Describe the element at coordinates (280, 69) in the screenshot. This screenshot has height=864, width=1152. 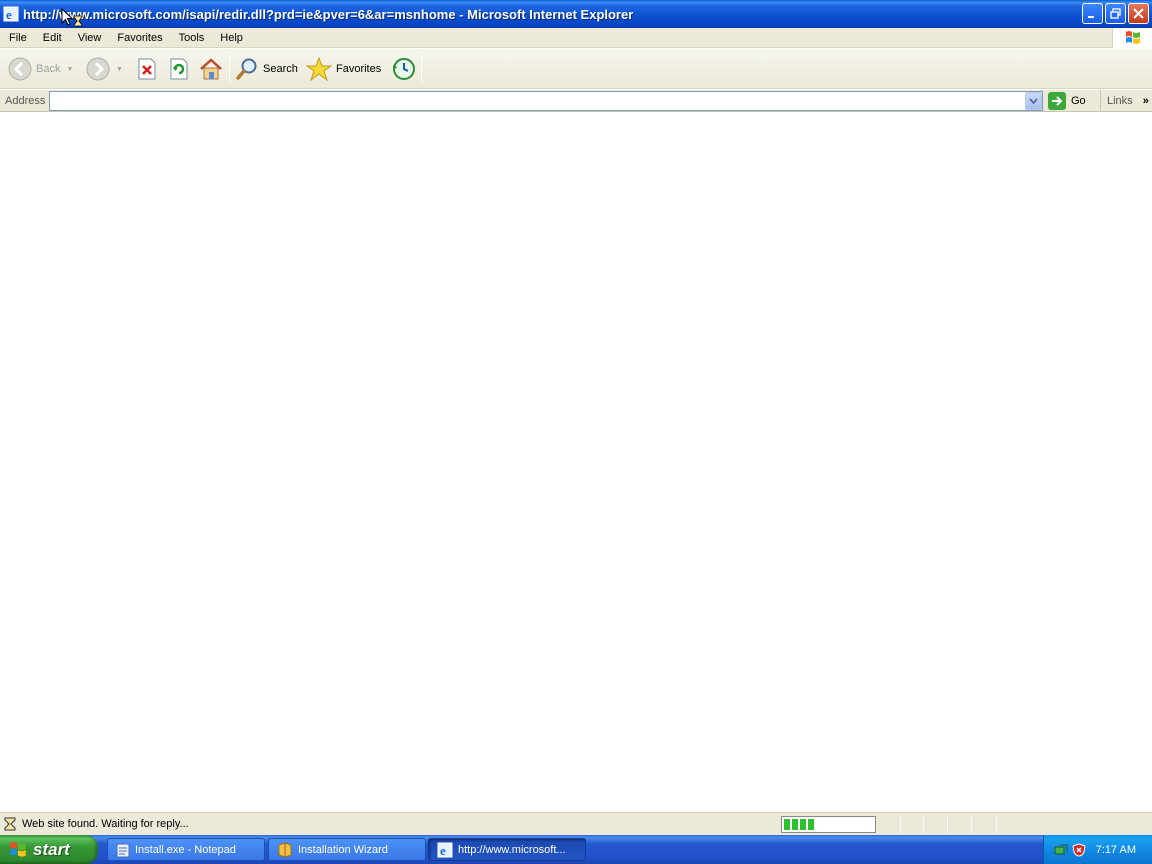
I see `search-label: Search` at that location.